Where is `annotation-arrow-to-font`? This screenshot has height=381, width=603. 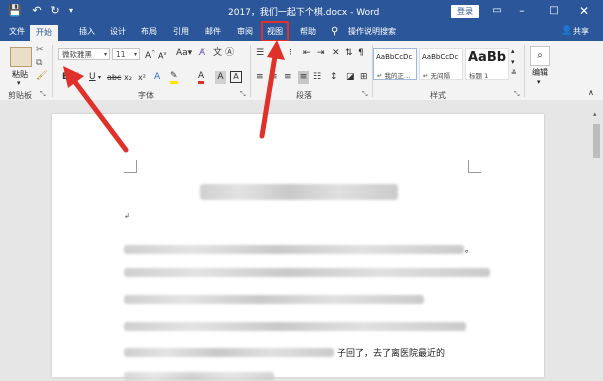 annotation-arrow-to-font is located at coordinates (99, 114).